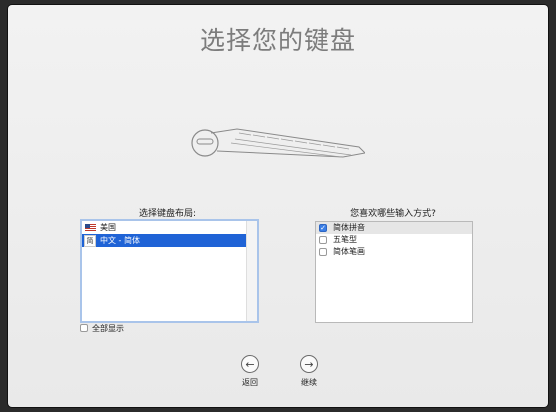  Describe the element at coordinates (393, 214) in the screenshot. I see `input-method-section-label: 您喜欢哪些输入方式?` at that location.